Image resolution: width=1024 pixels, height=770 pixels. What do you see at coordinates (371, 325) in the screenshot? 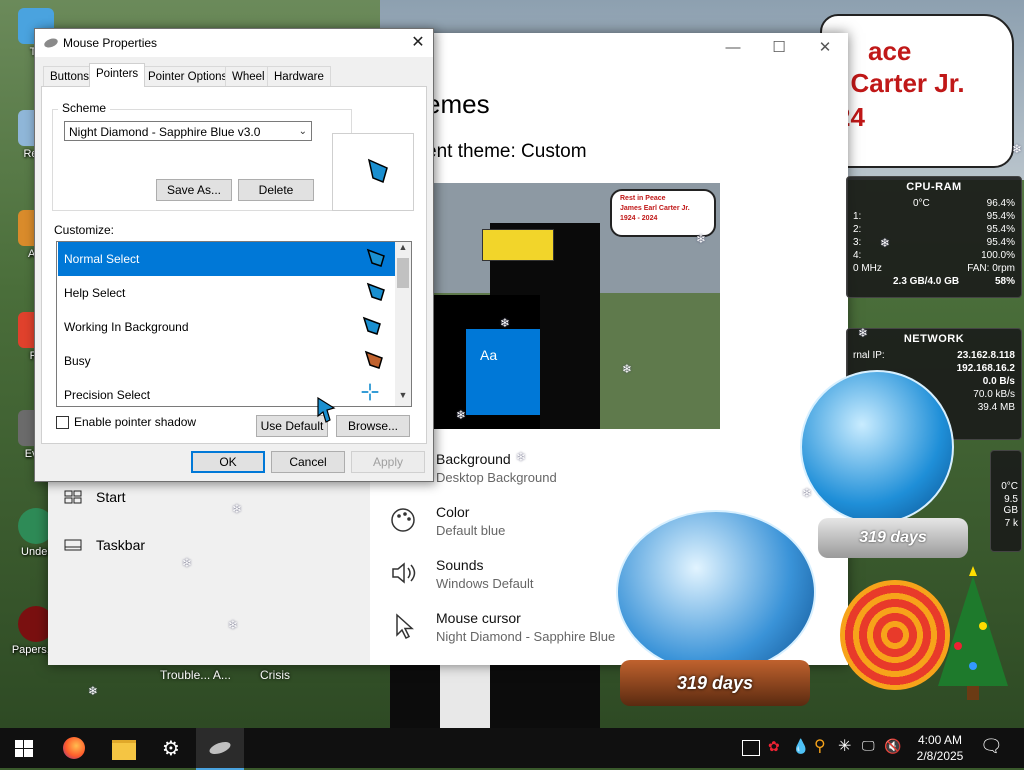
I see `working-cursor-icon` at bounding box center [371, 325].